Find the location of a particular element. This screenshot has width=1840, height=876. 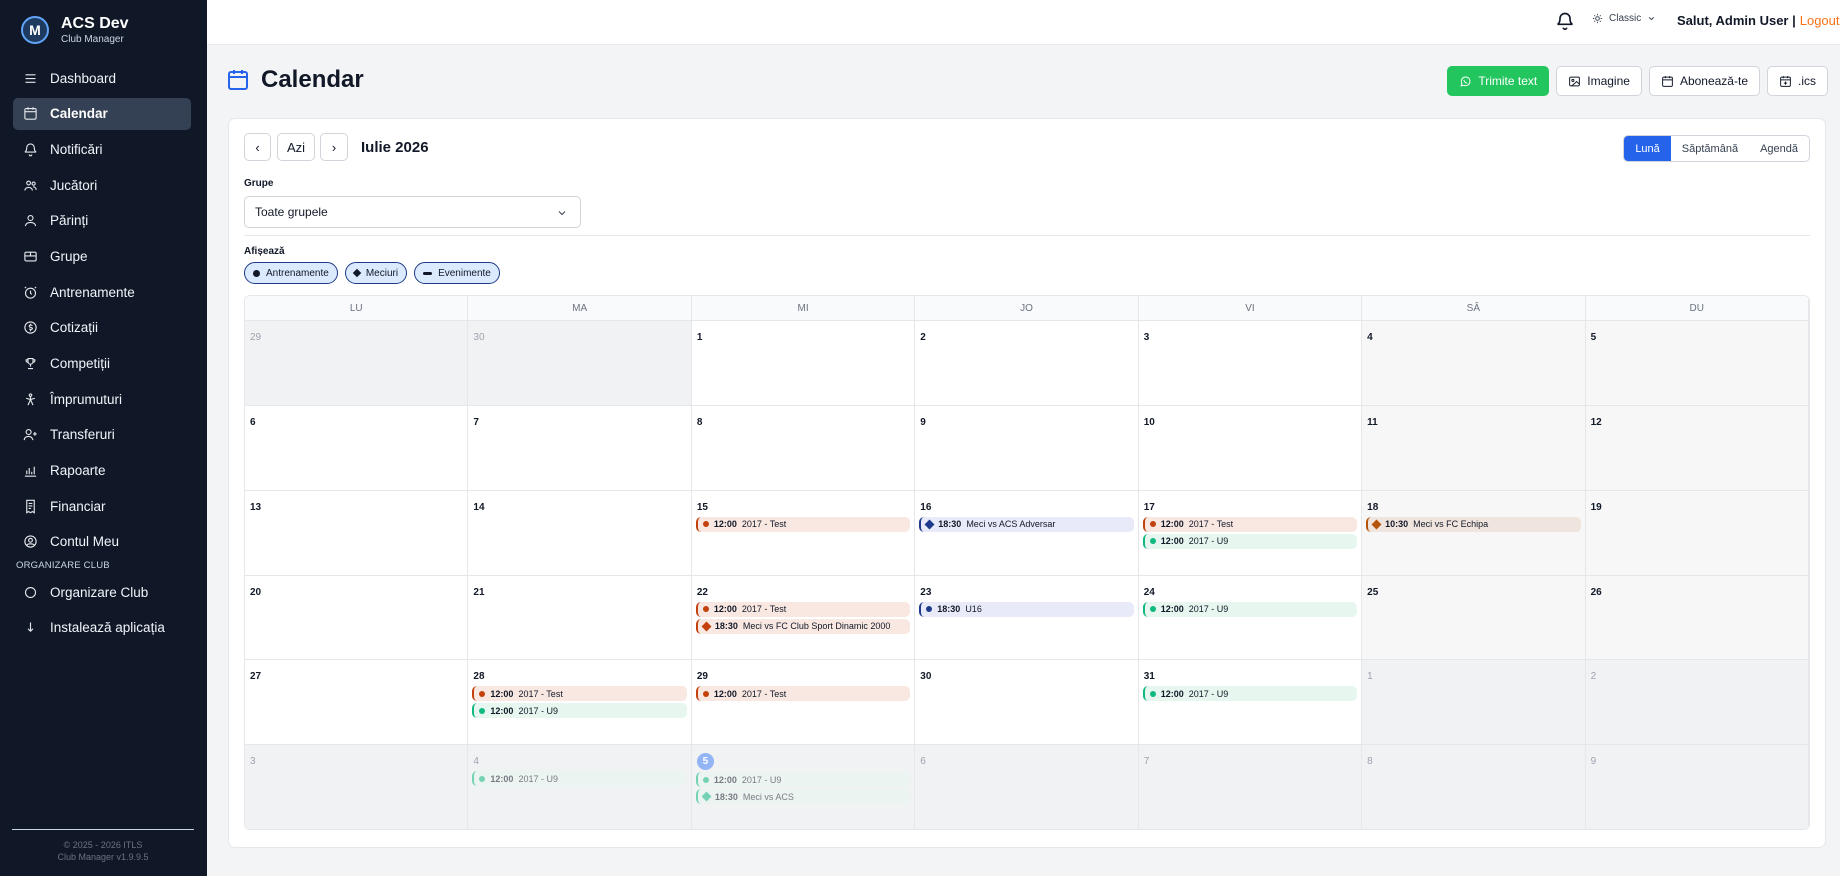

day-cell: 11 is located at coordinates (1474, 448).